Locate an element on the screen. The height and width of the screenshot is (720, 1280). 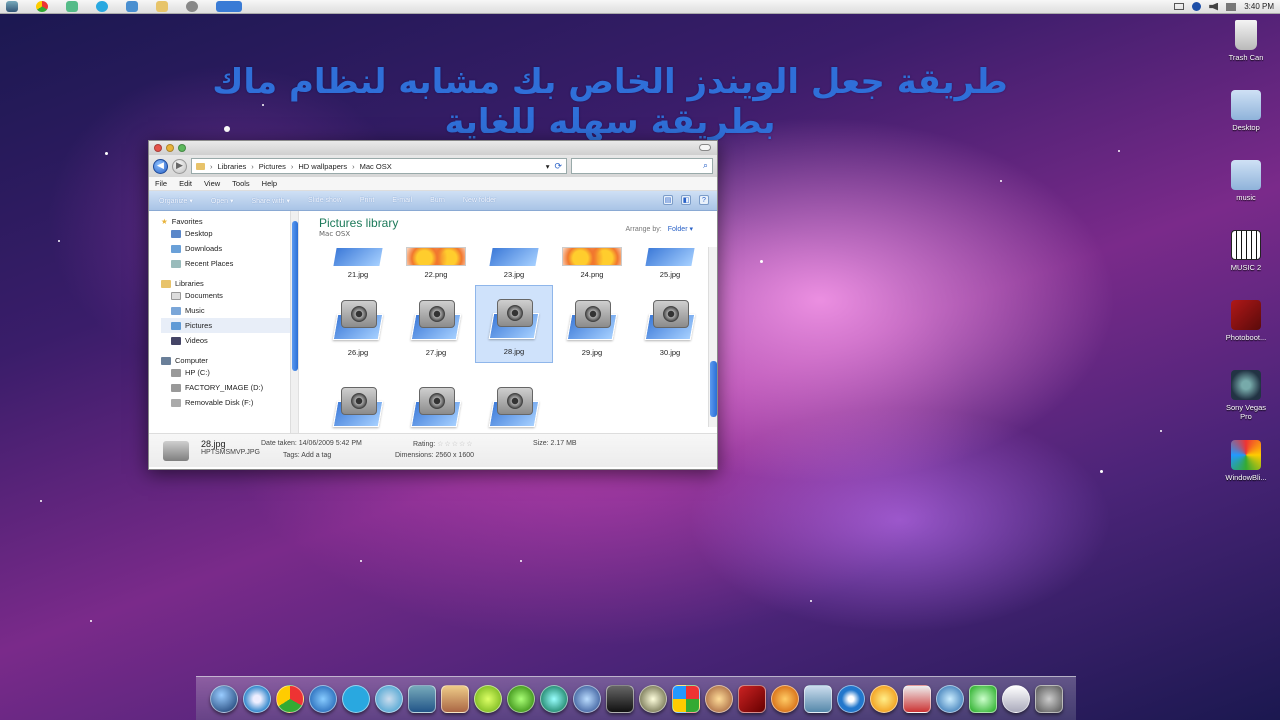
globe-icon is located at coordinates (132, 6).